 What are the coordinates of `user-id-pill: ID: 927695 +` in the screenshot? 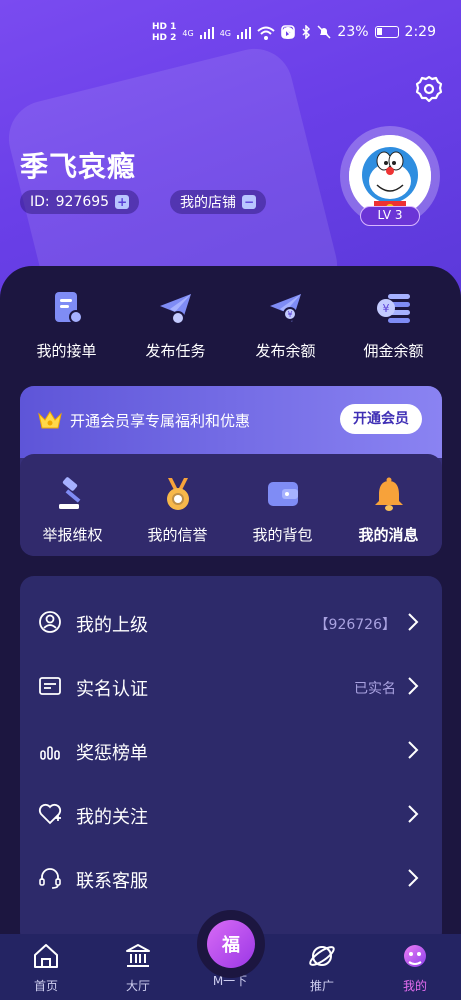 It's located at (80, 202).